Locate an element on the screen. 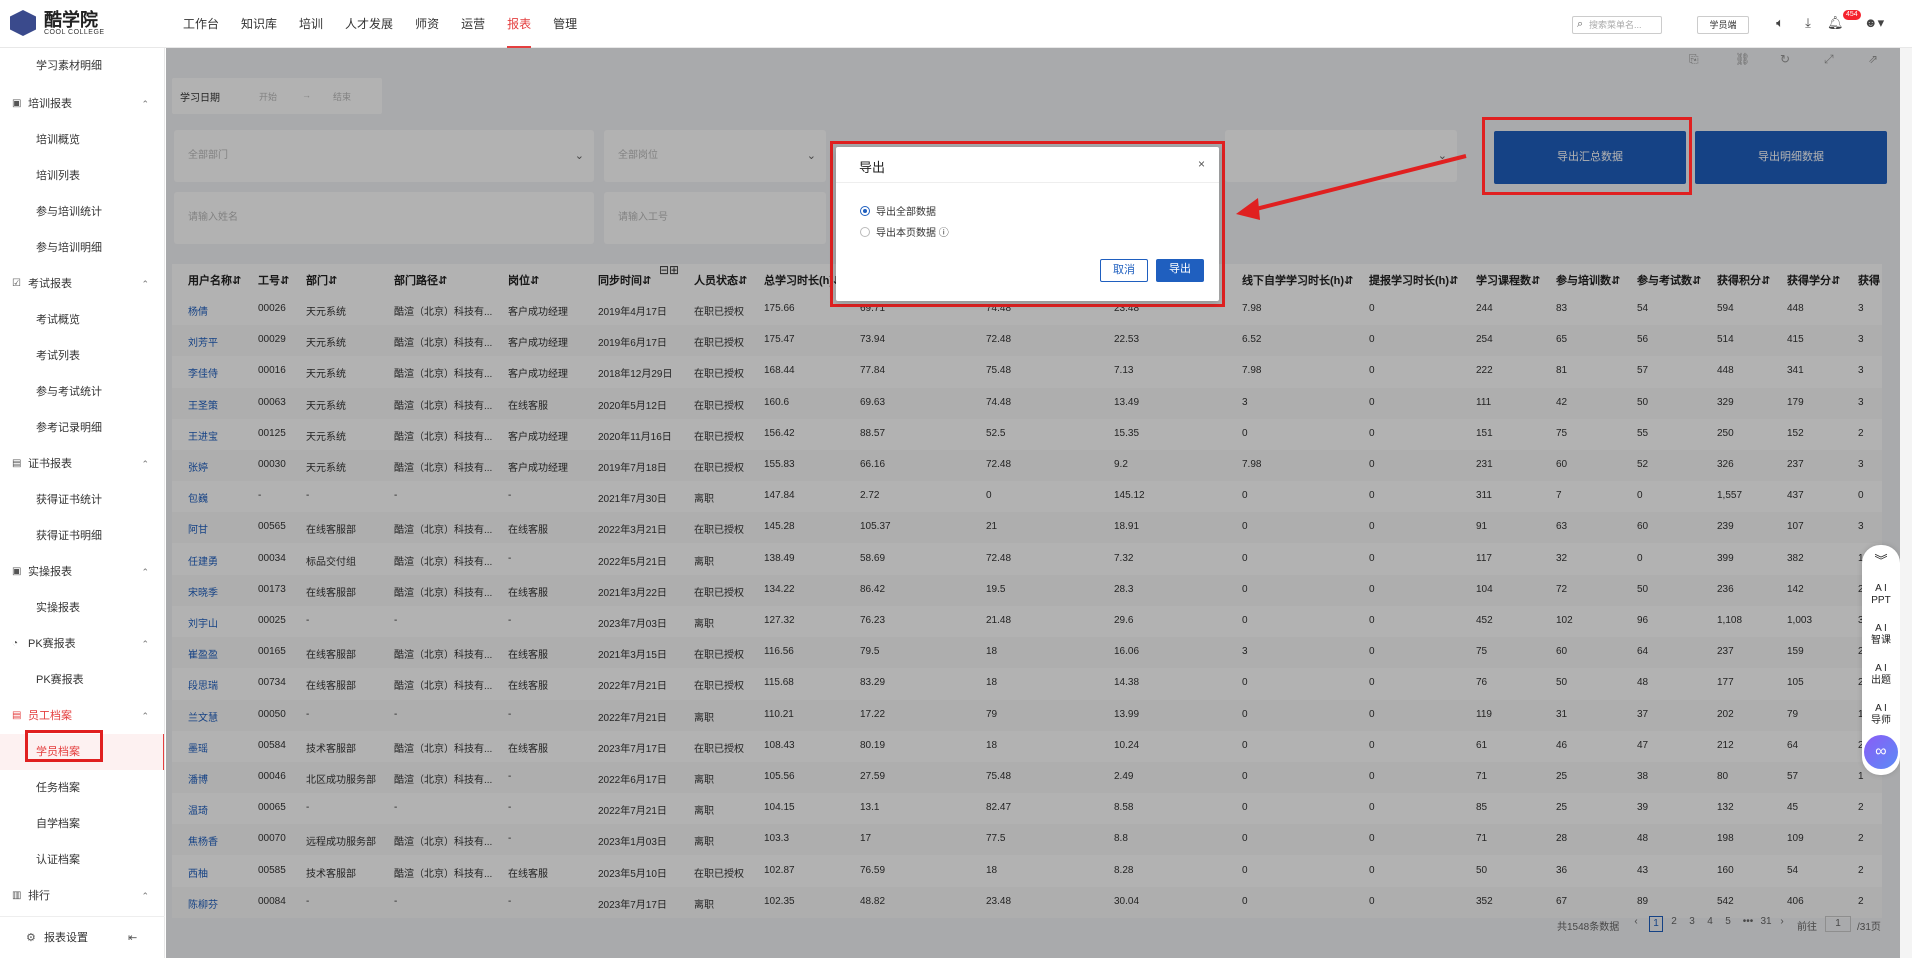  sidebar-item-21: 自学档案 is located at coordinates (82, 824).